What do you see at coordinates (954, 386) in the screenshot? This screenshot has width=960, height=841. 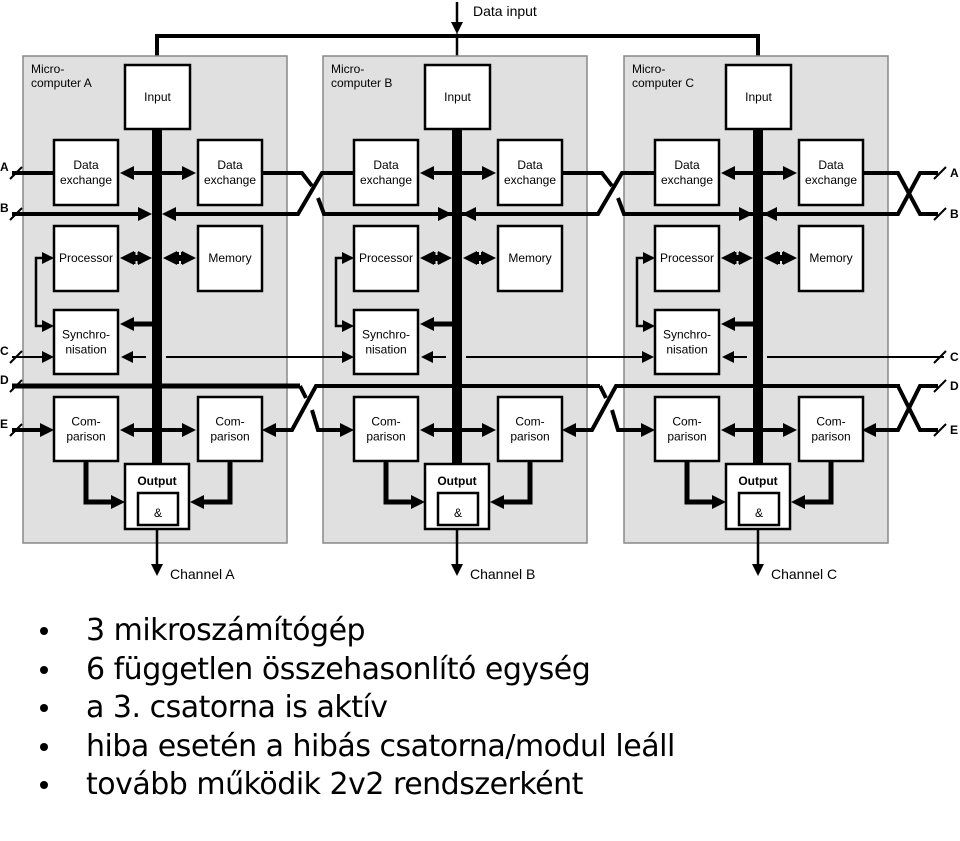 I see `edge-label-right: D` at bounding box center [954, 386].